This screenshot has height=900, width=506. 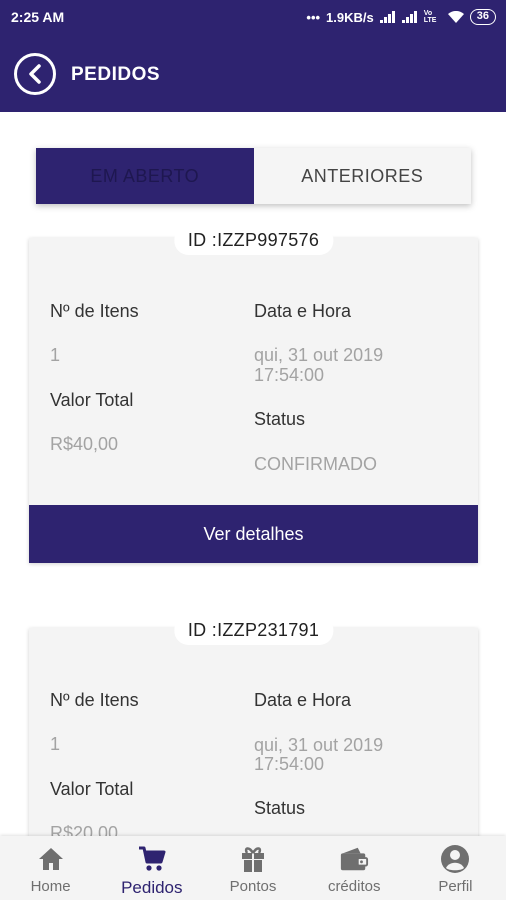 I want to click on cart-icon, so click(x=152, y=859).